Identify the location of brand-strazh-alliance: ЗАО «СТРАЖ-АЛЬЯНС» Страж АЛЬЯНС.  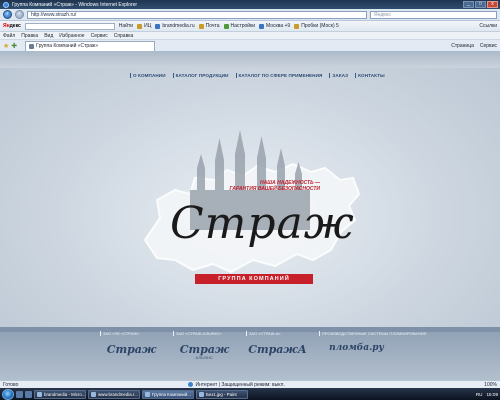
(204, 345).